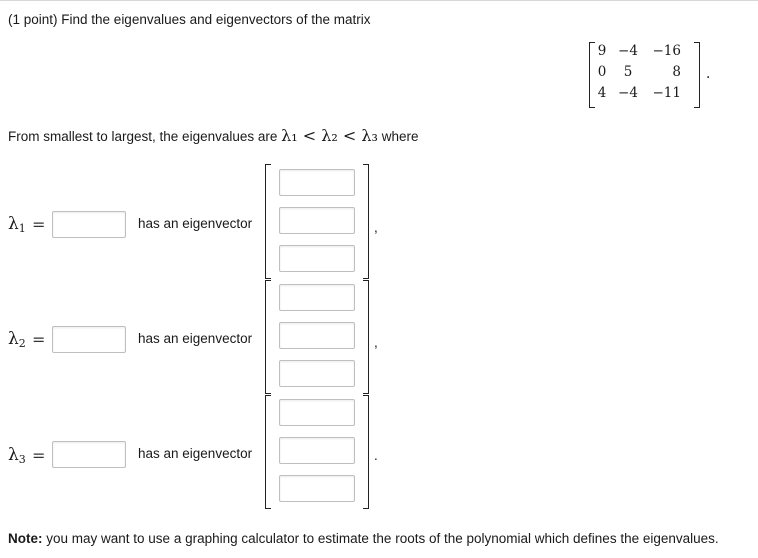  Describe the element at coordinates (317, 258) in the screenshot. I see `eigenvector-1-entry-3-input` at that location.